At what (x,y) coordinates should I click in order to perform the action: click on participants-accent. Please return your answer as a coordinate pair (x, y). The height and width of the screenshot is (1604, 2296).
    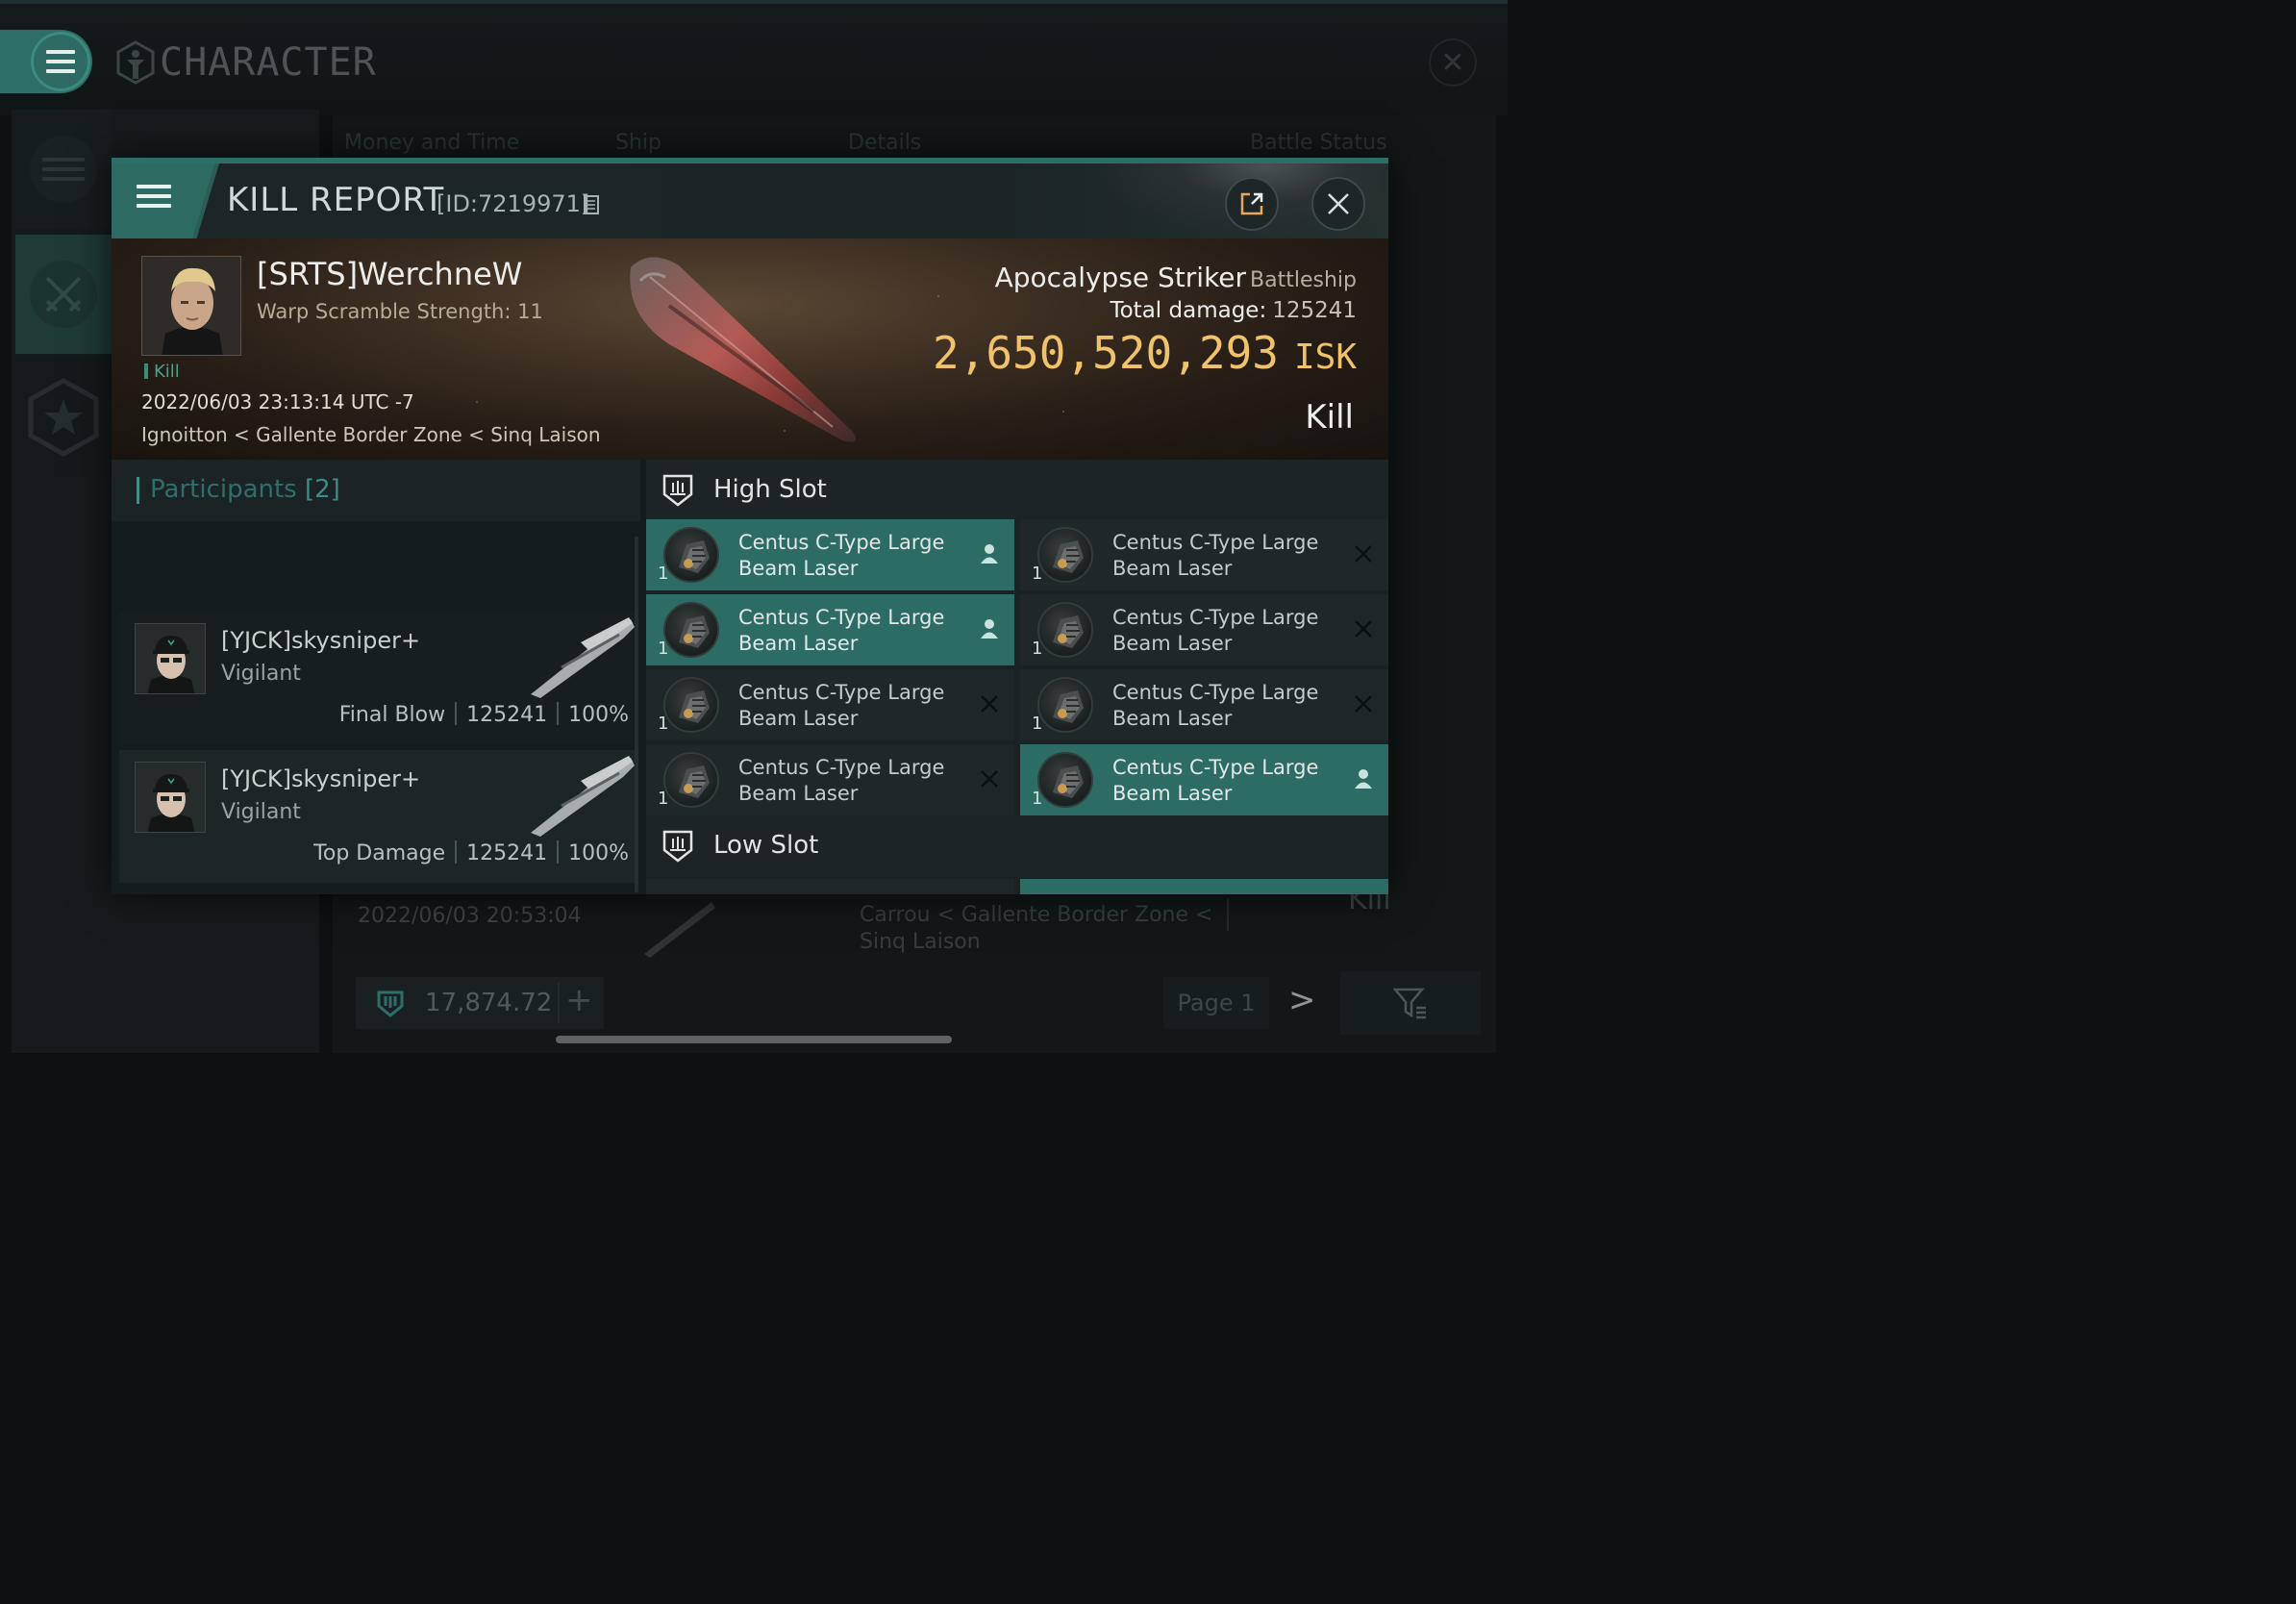
    Looking at the image, I should click on (138, 490).